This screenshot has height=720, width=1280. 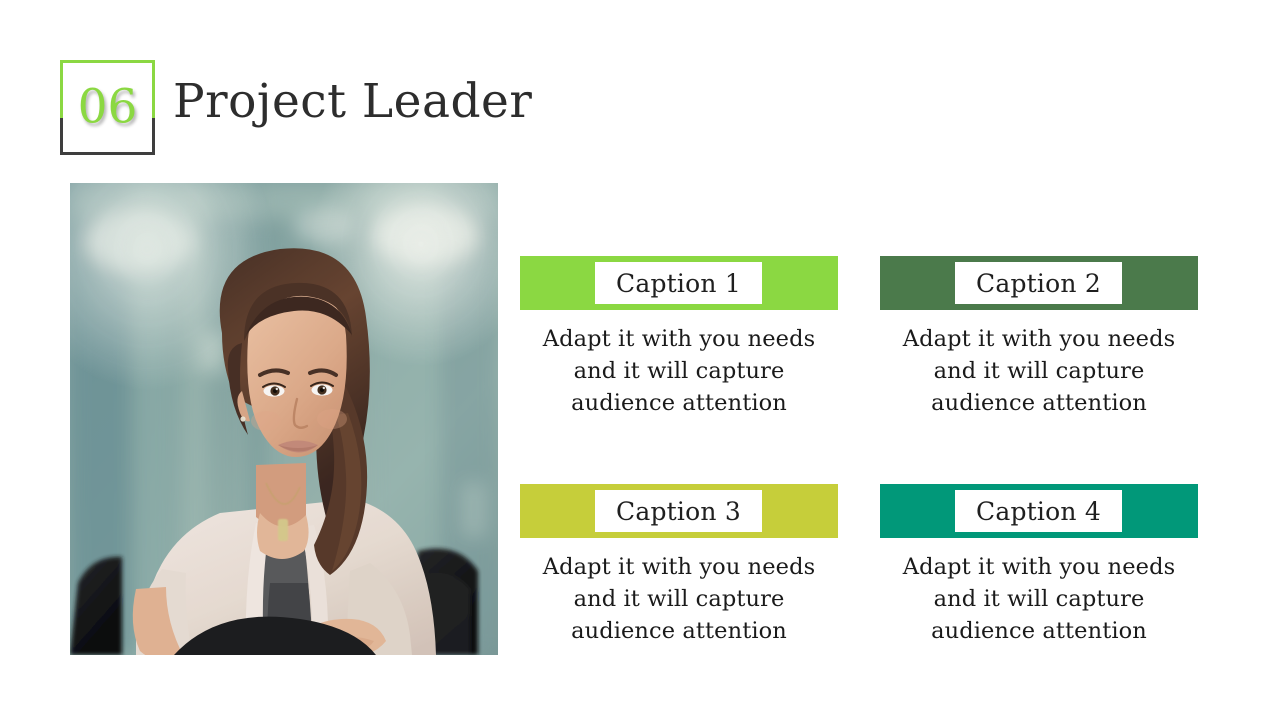 I want to click on caption-bar-1: Caption 1, so click(x=679, y=283).